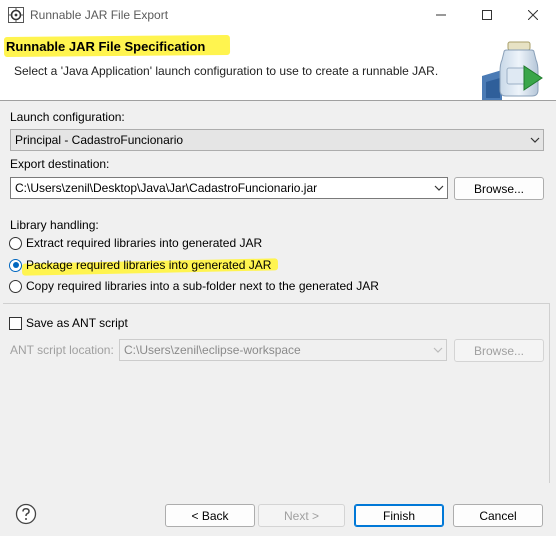  What do you see at coordinates (99, 15) in the screenshot?
I see `window-title: Runnable JAR File Export` at bounding box center [99, 15].